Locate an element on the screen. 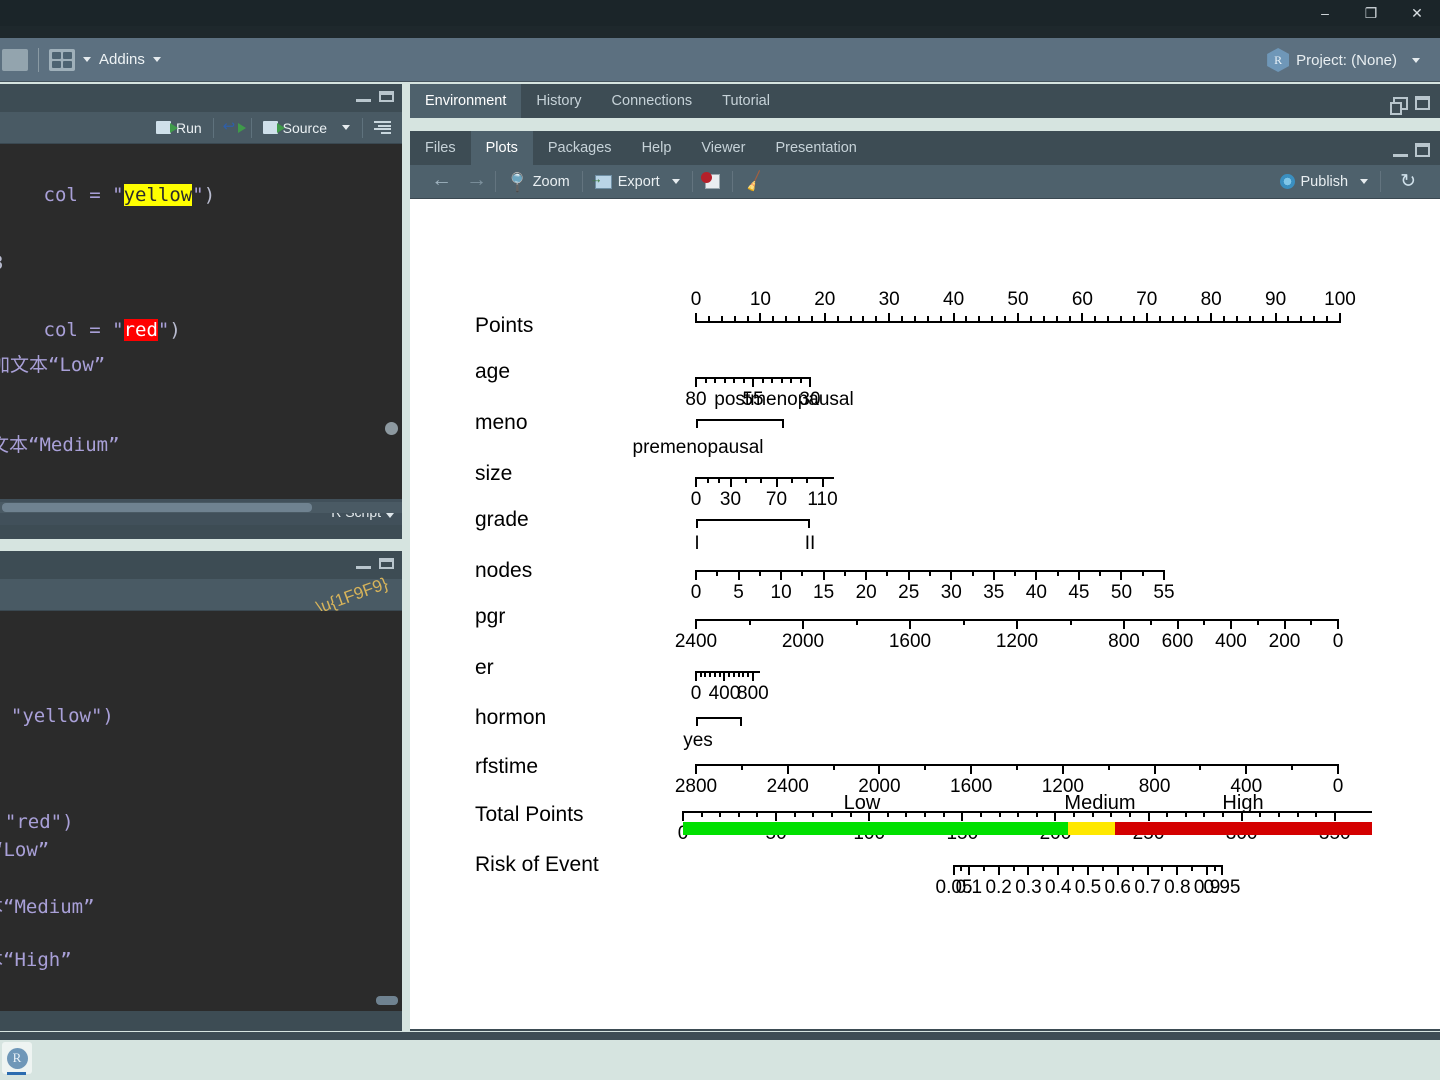  run-button: Run is located at coordinates (179, 128).